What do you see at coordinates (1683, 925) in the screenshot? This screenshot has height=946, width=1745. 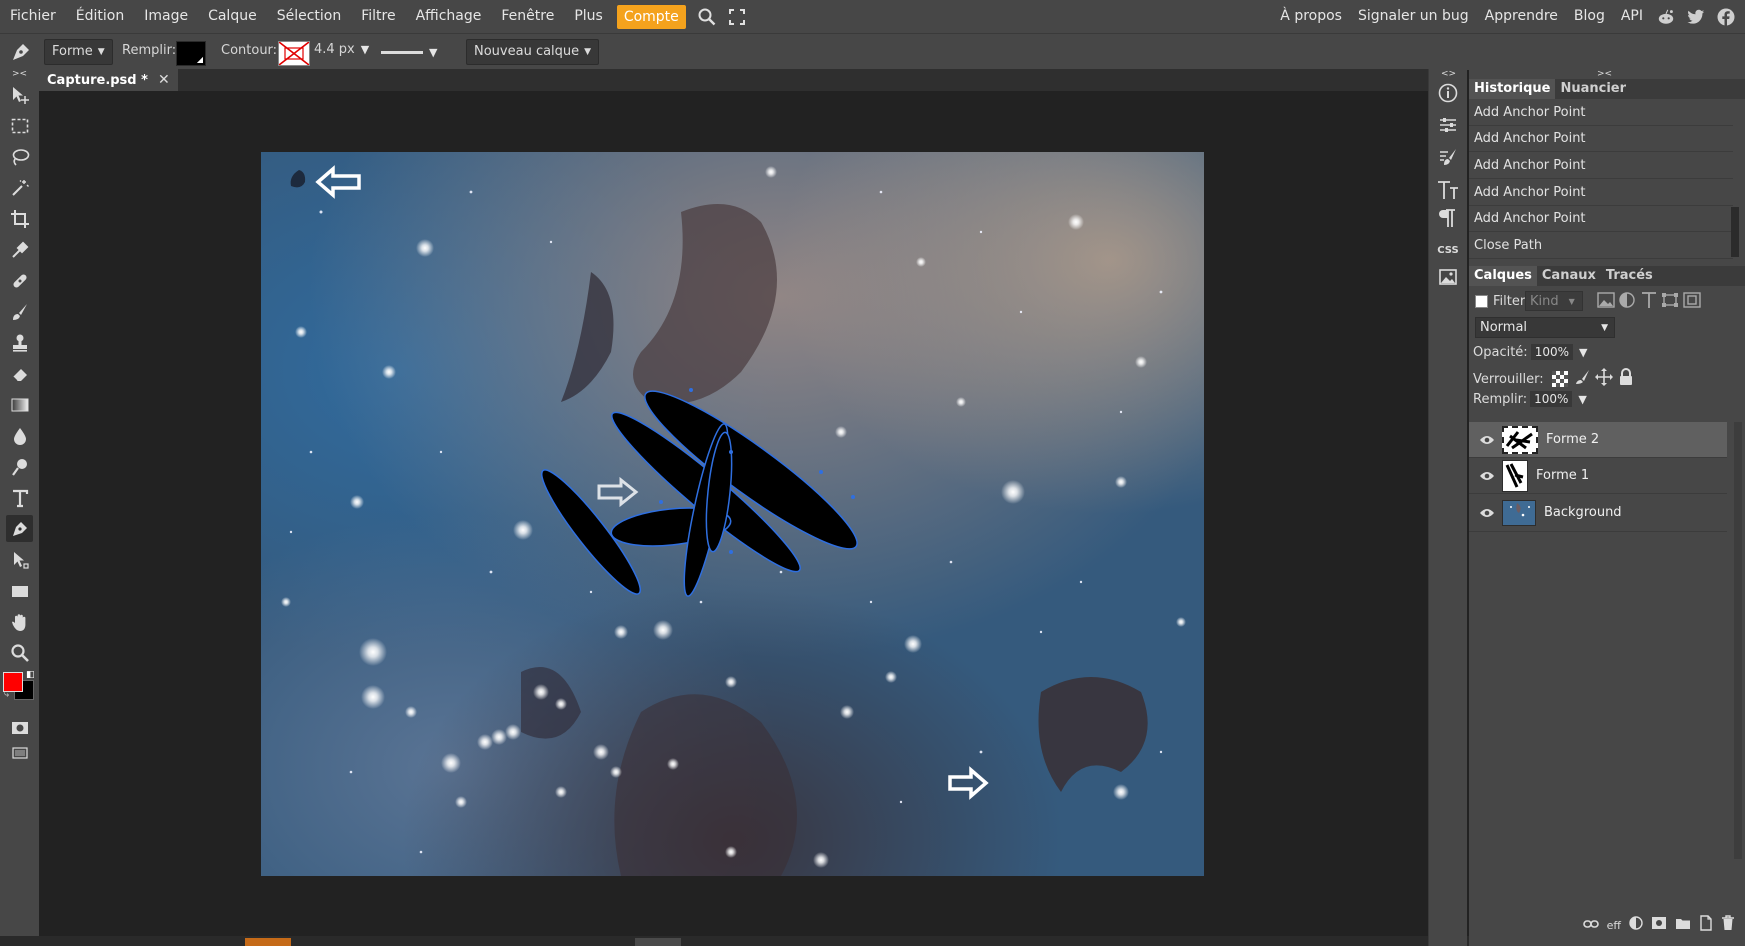 I see `folder-icon` at bounding box center [1683, 925].